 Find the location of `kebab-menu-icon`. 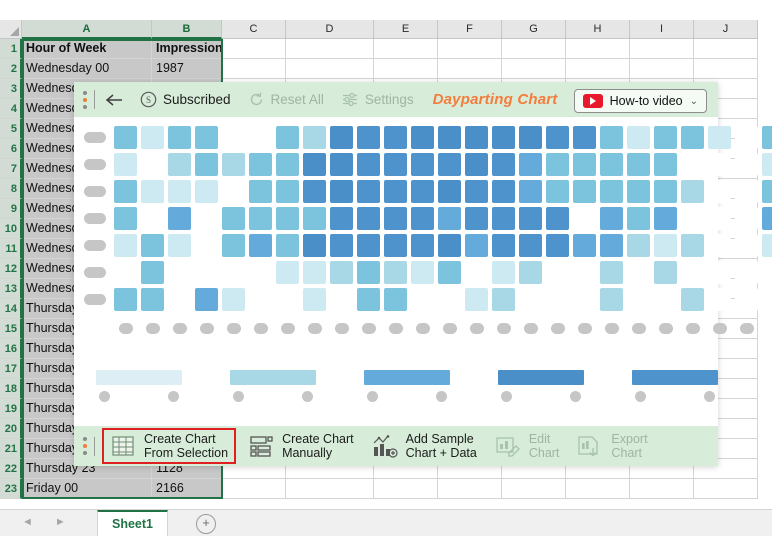

kebab-menu-icon is located at coordinates (87, 99).